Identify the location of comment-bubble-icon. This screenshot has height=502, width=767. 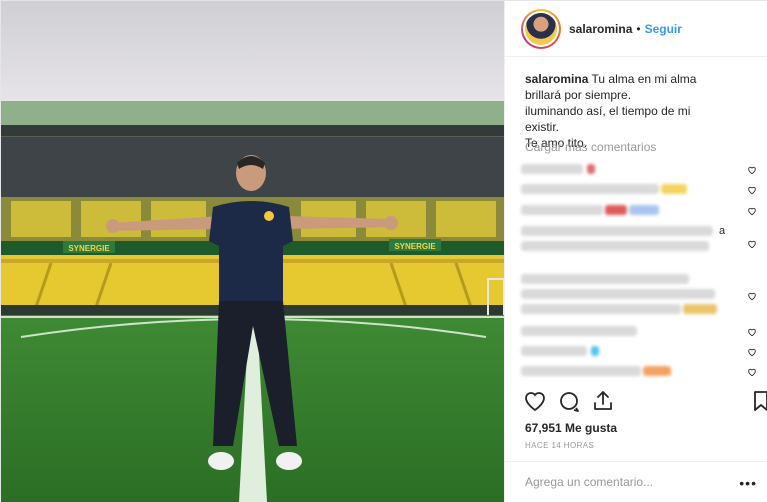
(569, 401).